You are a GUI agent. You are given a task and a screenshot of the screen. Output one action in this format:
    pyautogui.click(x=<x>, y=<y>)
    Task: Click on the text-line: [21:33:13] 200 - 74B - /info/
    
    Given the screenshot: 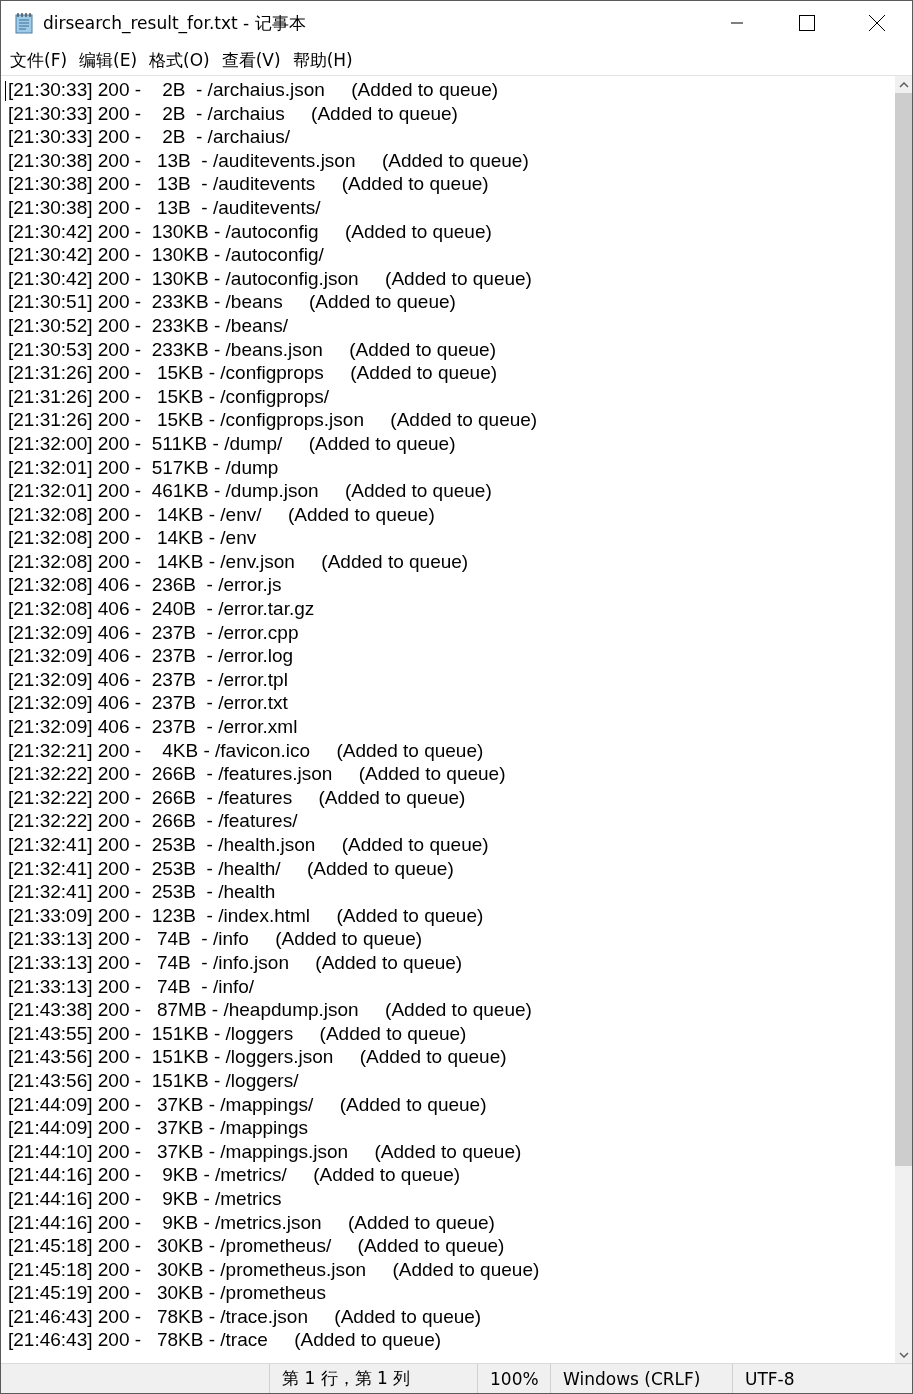 What is the action you would take?
    pyautogui.click(x=131, y=986)
    